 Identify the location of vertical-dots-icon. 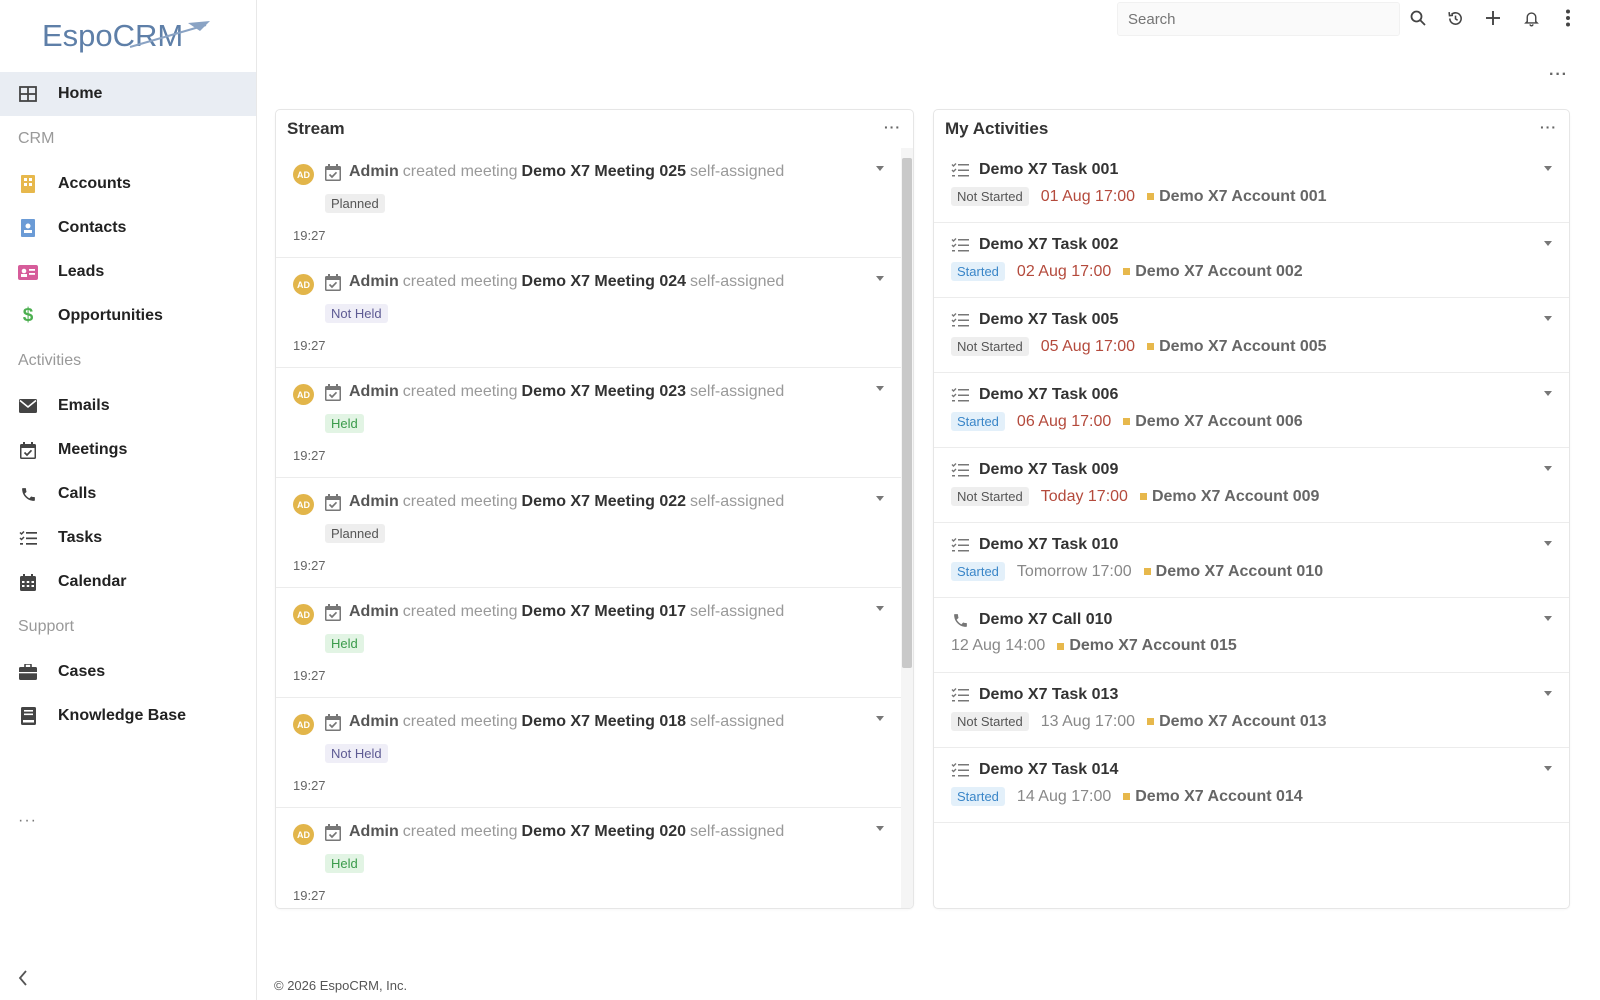
(1568, 18).